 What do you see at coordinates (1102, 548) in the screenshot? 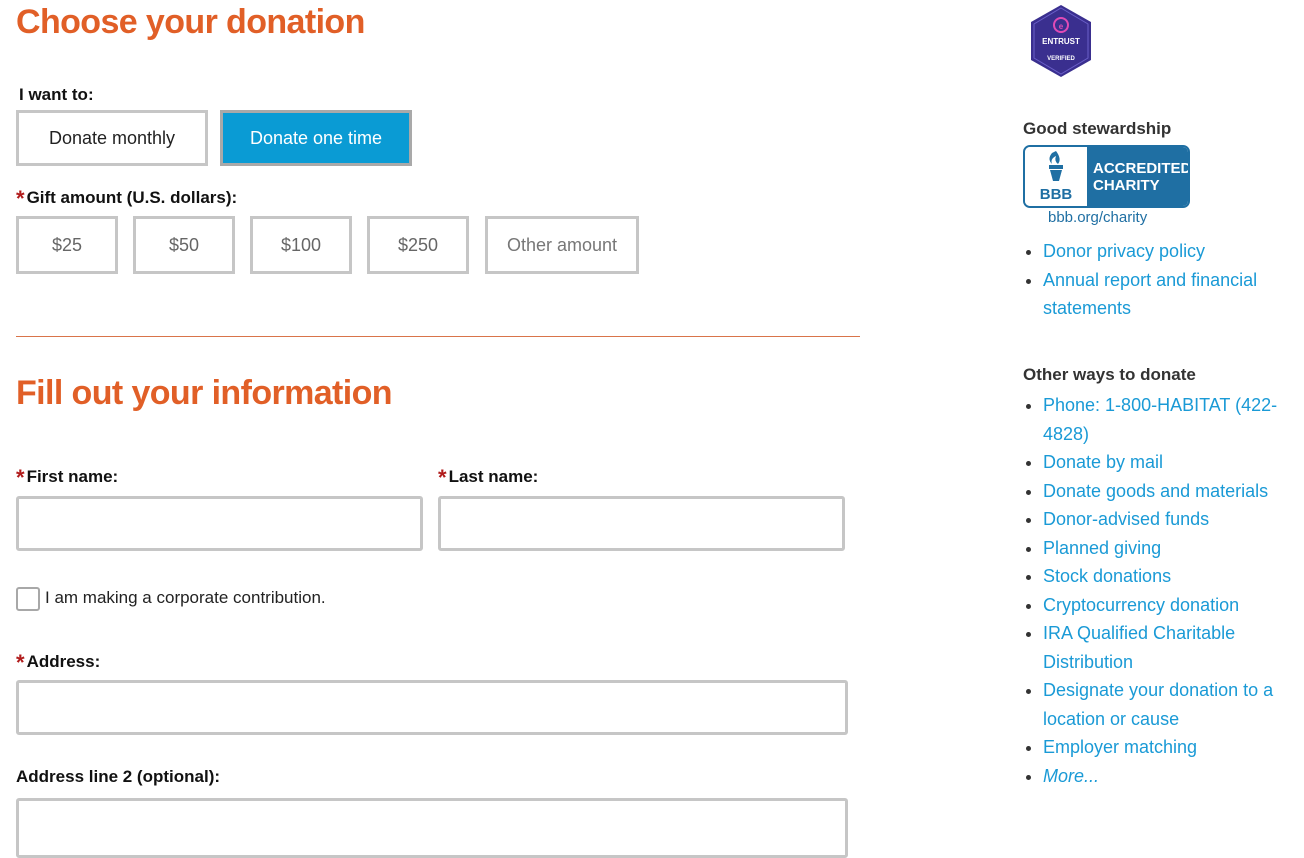
I see `planned-giving-link: Planned giving` at bounding box center [1102, 548].